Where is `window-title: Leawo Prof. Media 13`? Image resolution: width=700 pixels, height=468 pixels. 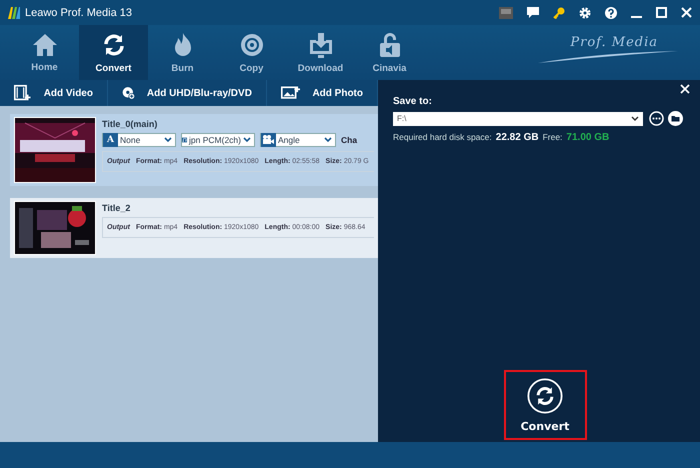 window-title: Leawo Prof. Media 13 is located at coordinates (79, 12).